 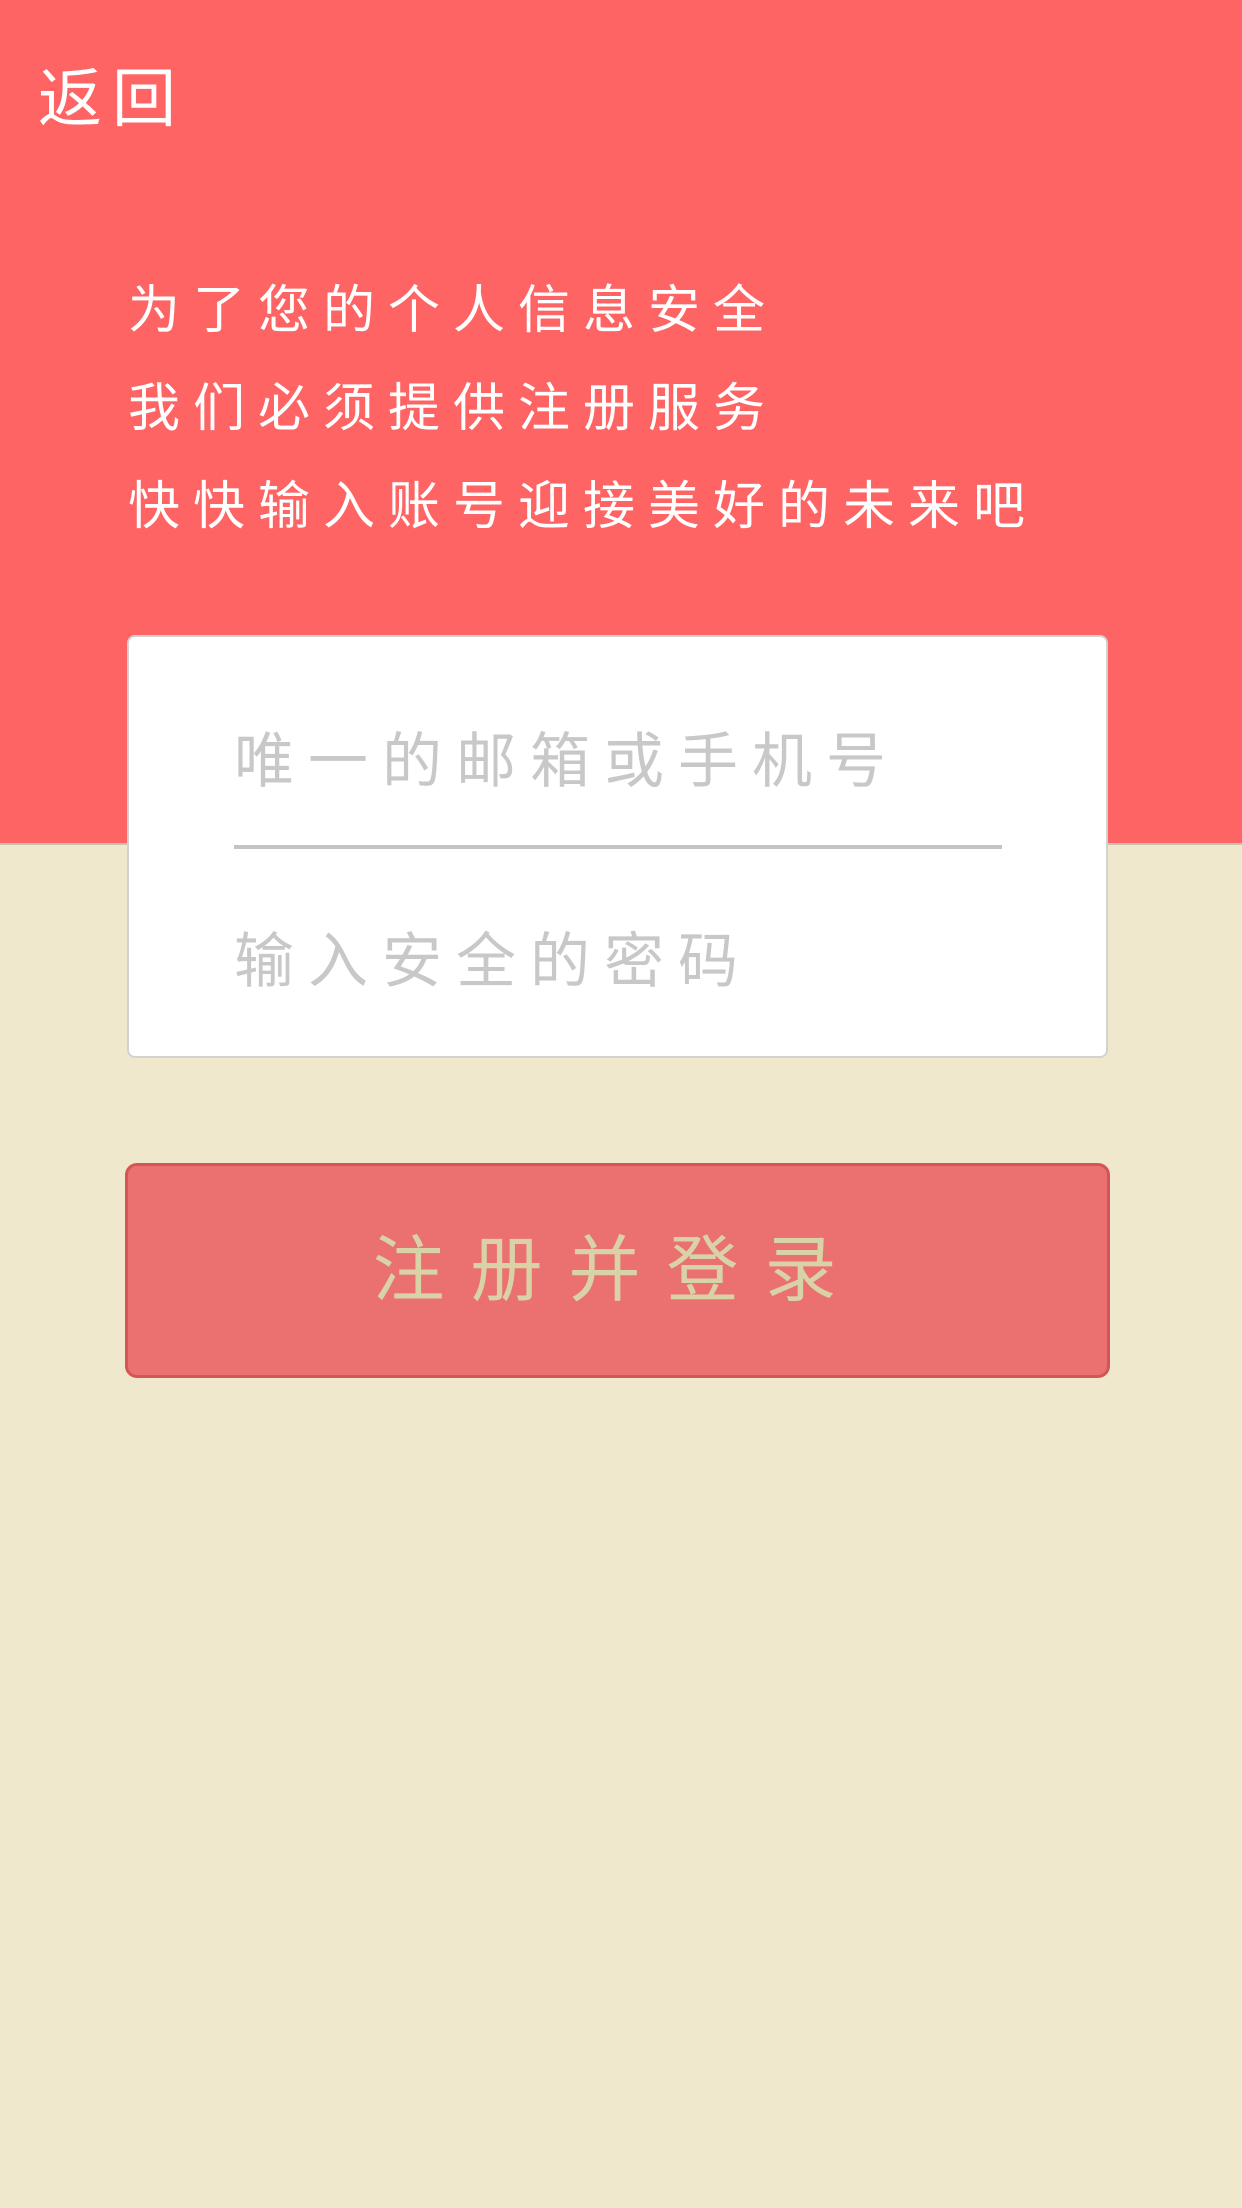 I want to click on register-login-button: 注册并登录, so click(x=617, y=1270).